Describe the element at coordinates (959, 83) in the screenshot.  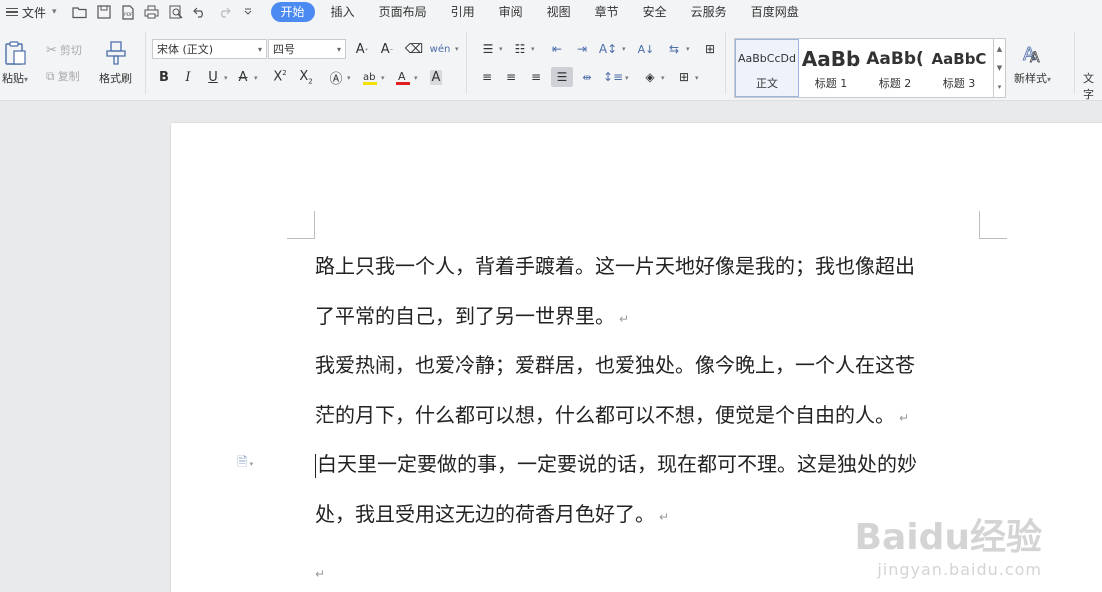
I see `style-heading-3-name: 标题 3` at that location.